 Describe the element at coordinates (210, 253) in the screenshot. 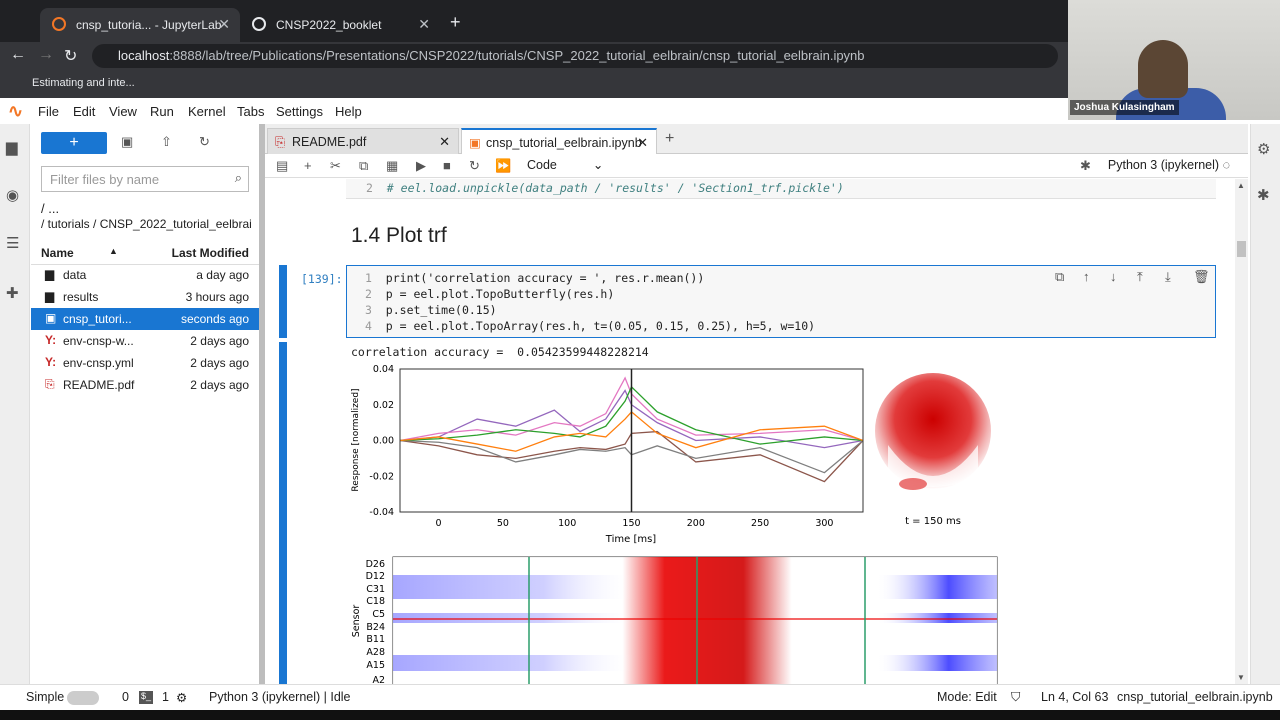

I see `col-modified-header: Last Modified` at that location.